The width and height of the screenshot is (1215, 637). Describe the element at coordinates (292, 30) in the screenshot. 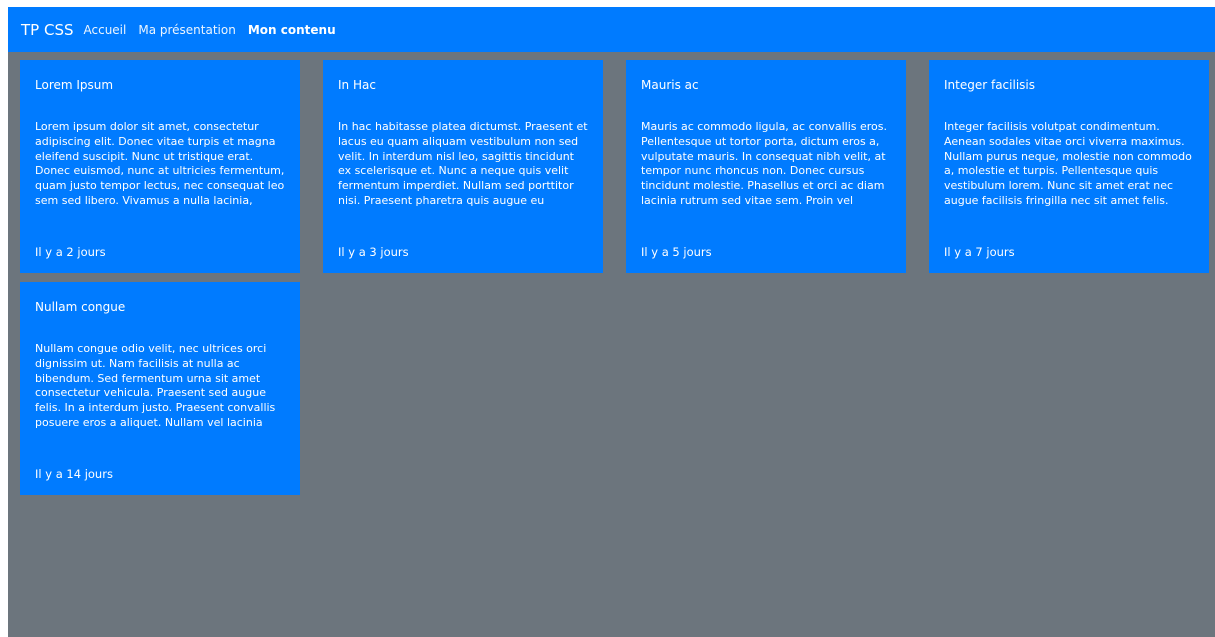

I see `nav-link-mon-contenu: Mon contenu` at that location.